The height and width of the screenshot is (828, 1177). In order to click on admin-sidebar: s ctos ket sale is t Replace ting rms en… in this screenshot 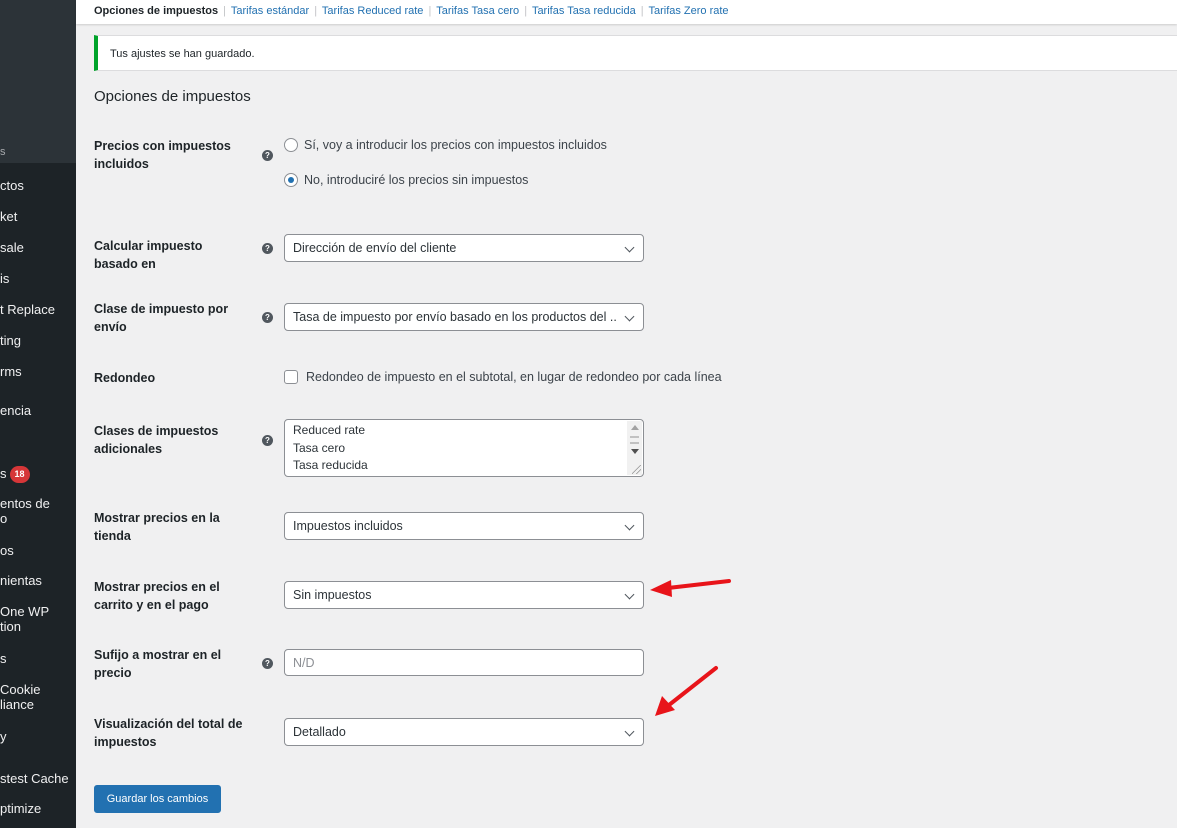, I will do `click(38, 414)`.